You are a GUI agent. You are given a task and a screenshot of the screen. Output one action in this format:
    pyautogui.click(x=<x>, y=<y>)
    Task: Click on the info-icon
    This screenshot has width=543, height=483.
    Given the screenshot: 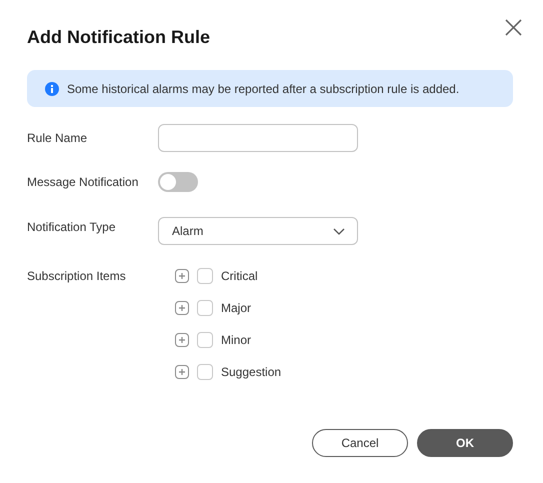 What is the action you would take?
    pyautogui.click(x=52, y=89)
    